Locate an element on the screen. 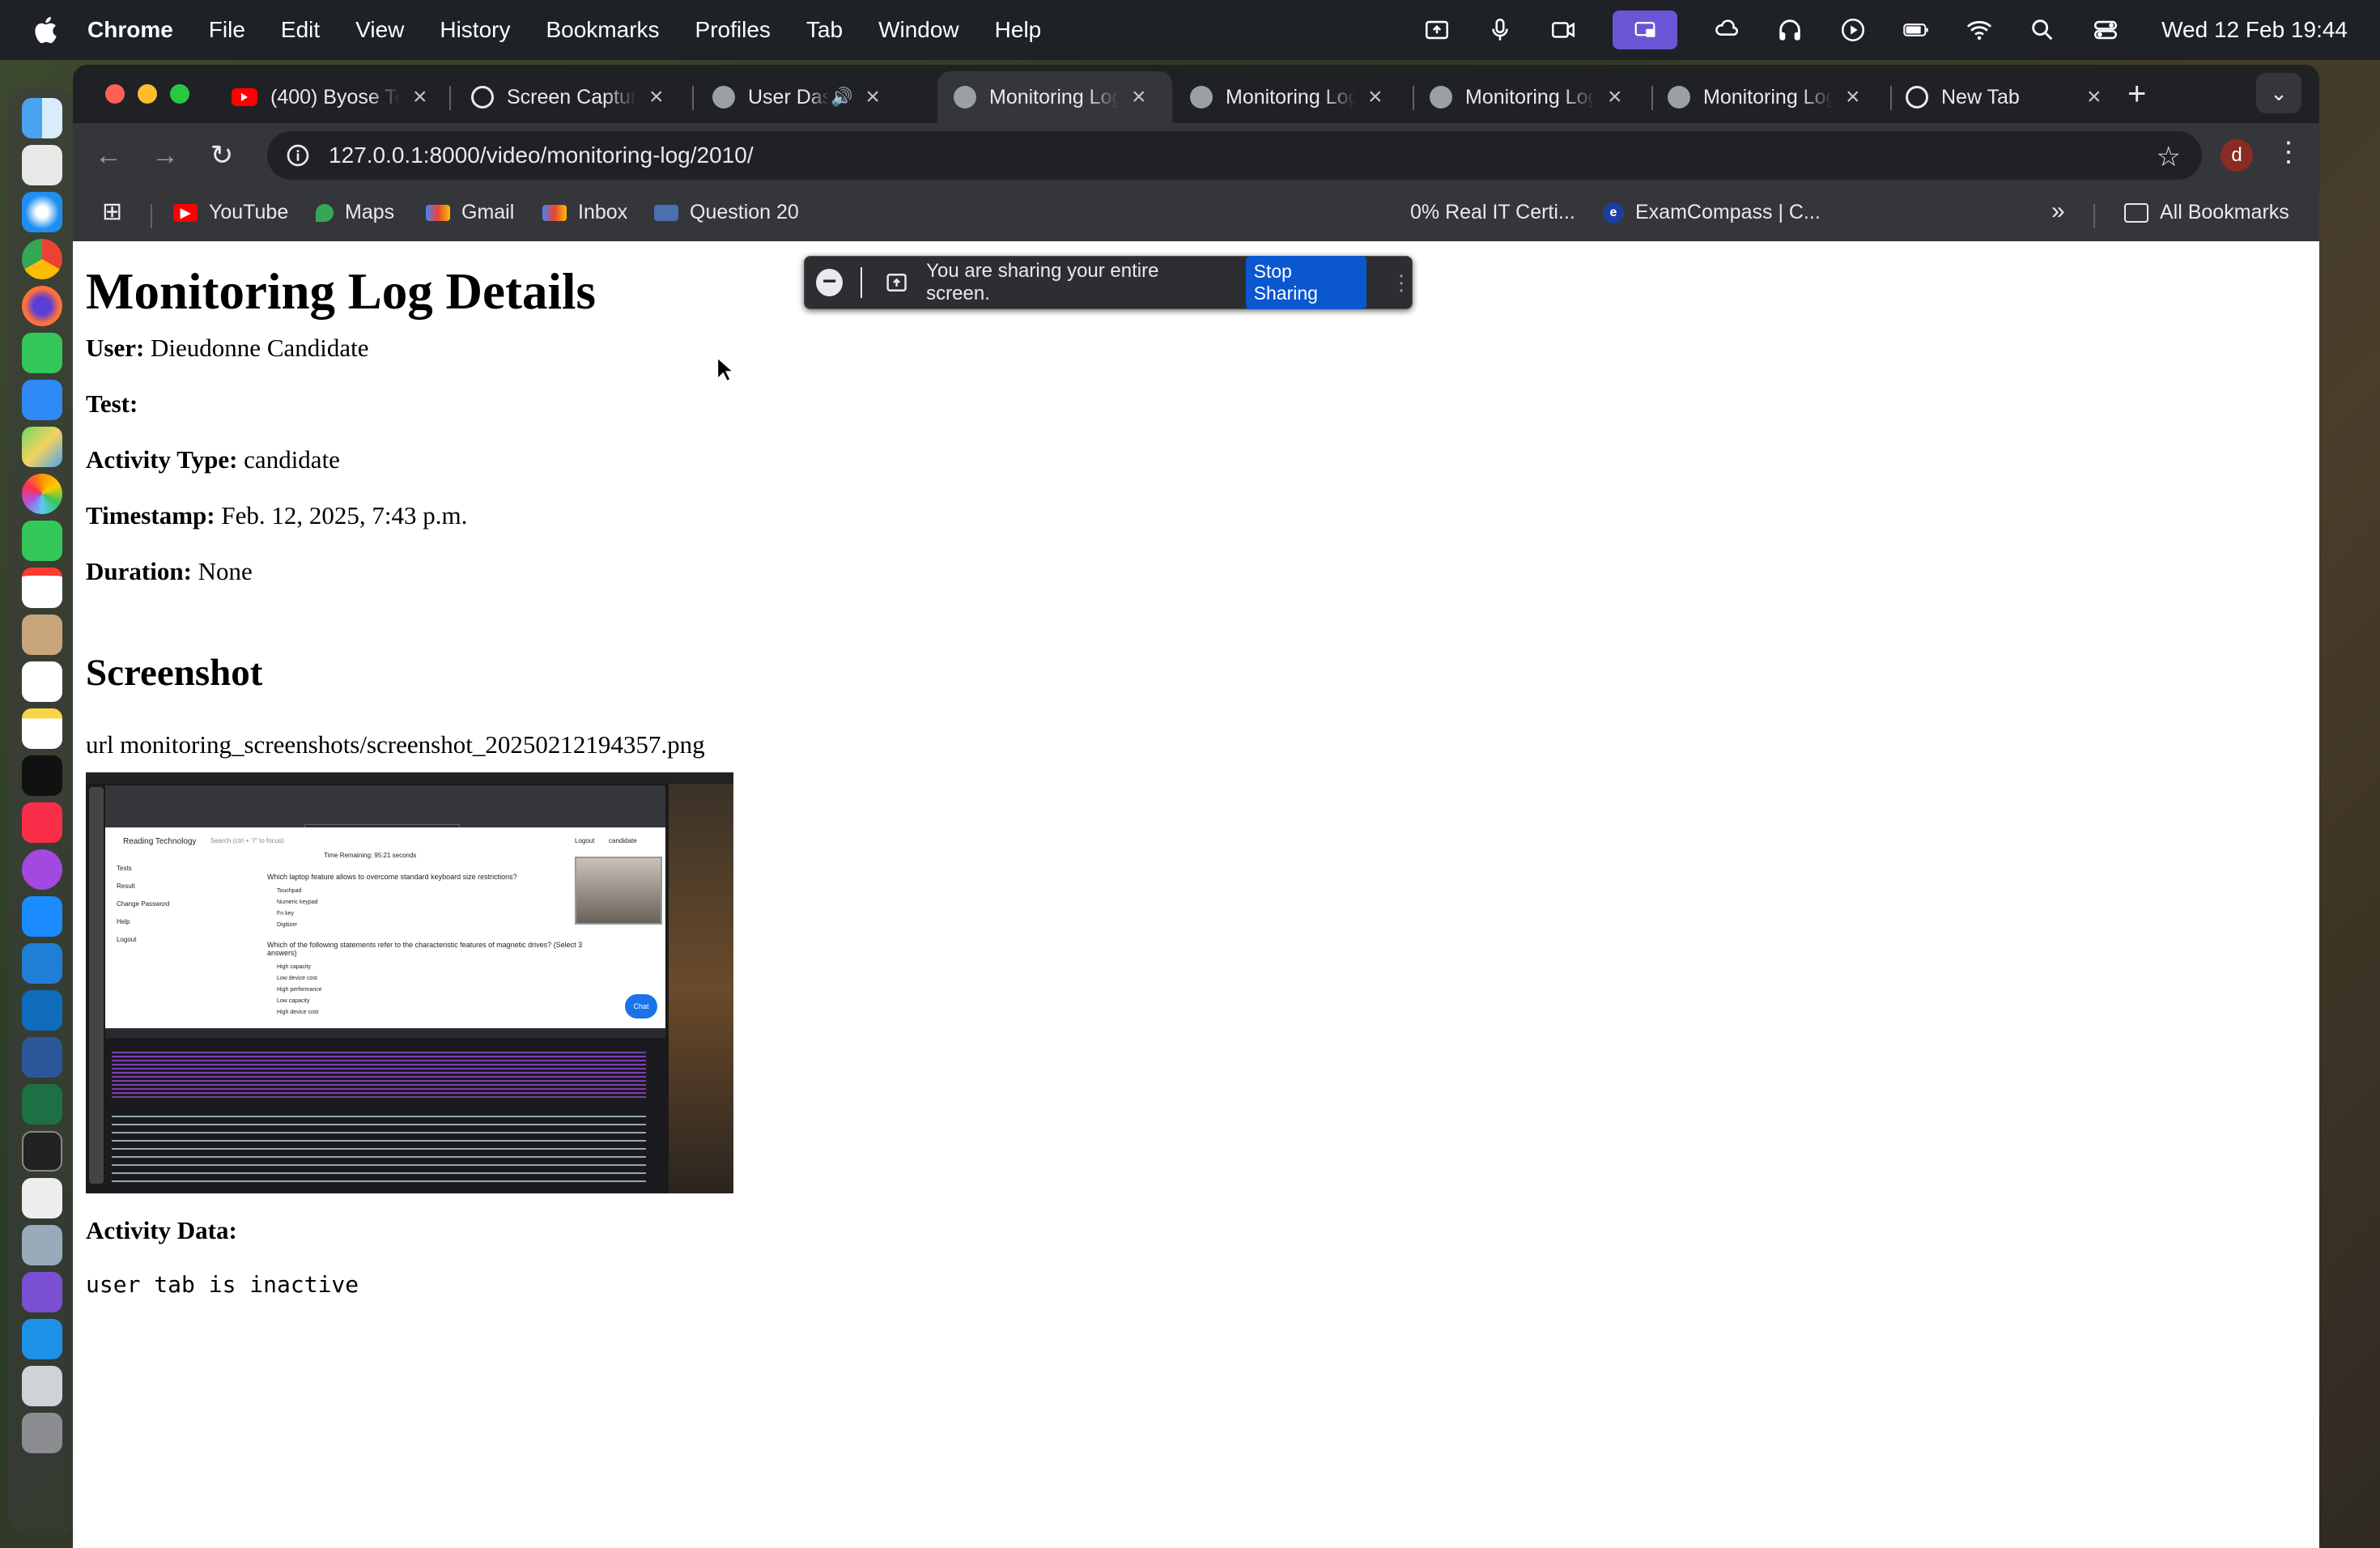 The height and width of the screenshot is (1548, 2380). apps-grid-icon: ⊞ is located at coordinates (112, 212).